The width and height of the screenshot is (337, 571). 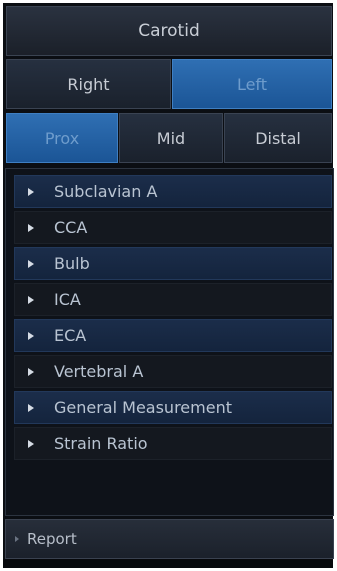 What do you see at coordinates (70, 335) in the screenshot?
I see `list-item-label: ECA` at bounding box center [70, 335].